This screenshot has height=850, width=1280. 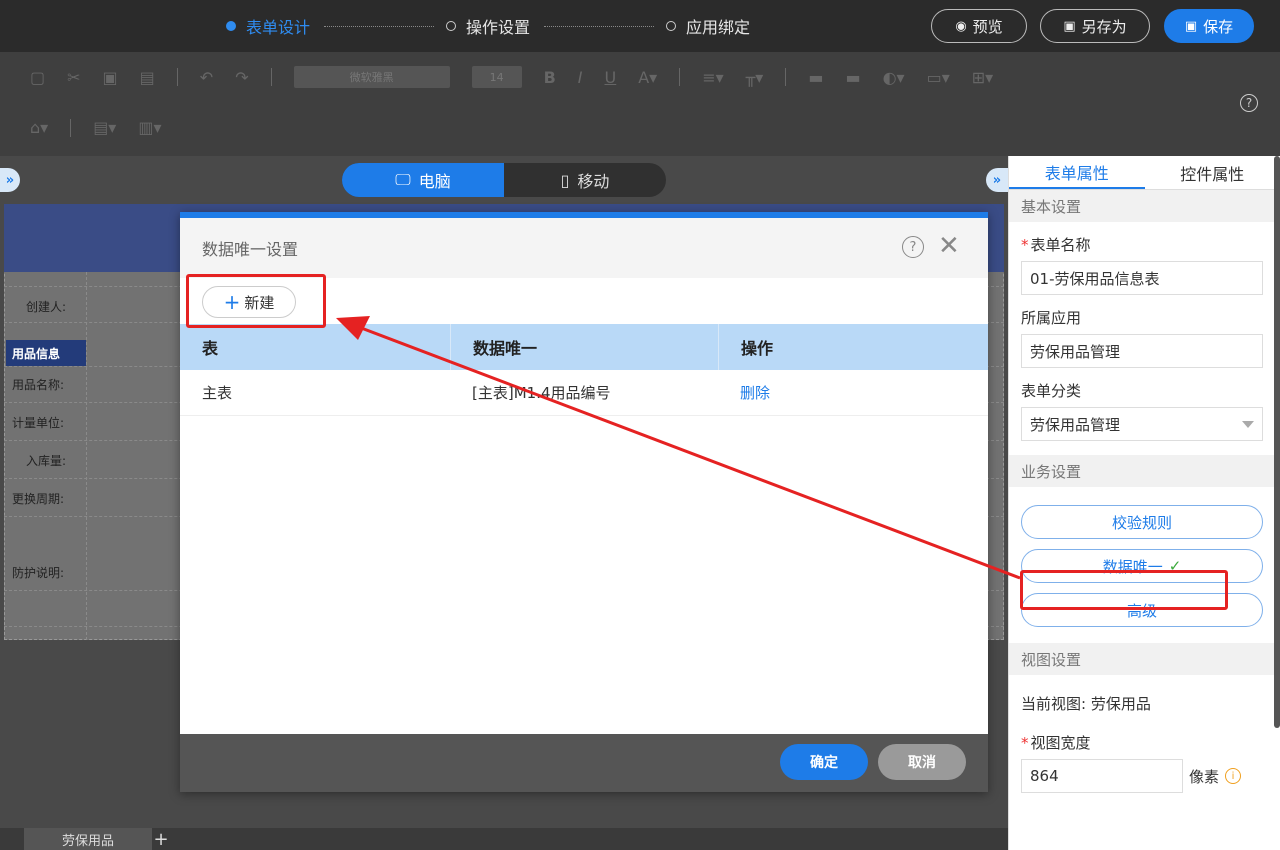 I want to click on preview-label: 预览, so click(x=987, y=26).